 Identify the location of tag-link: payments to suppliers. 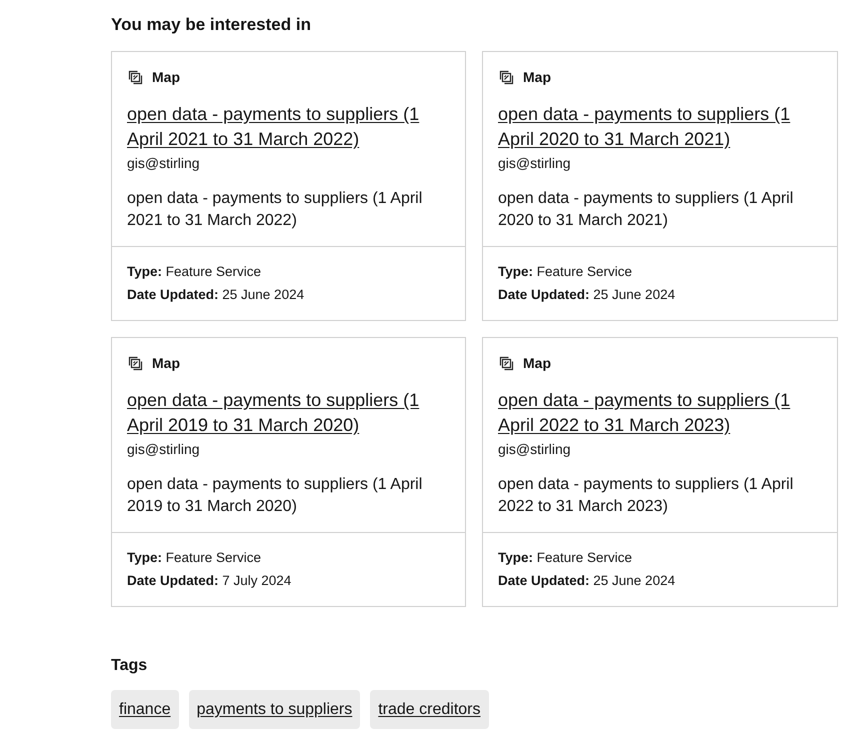
(274, 709).